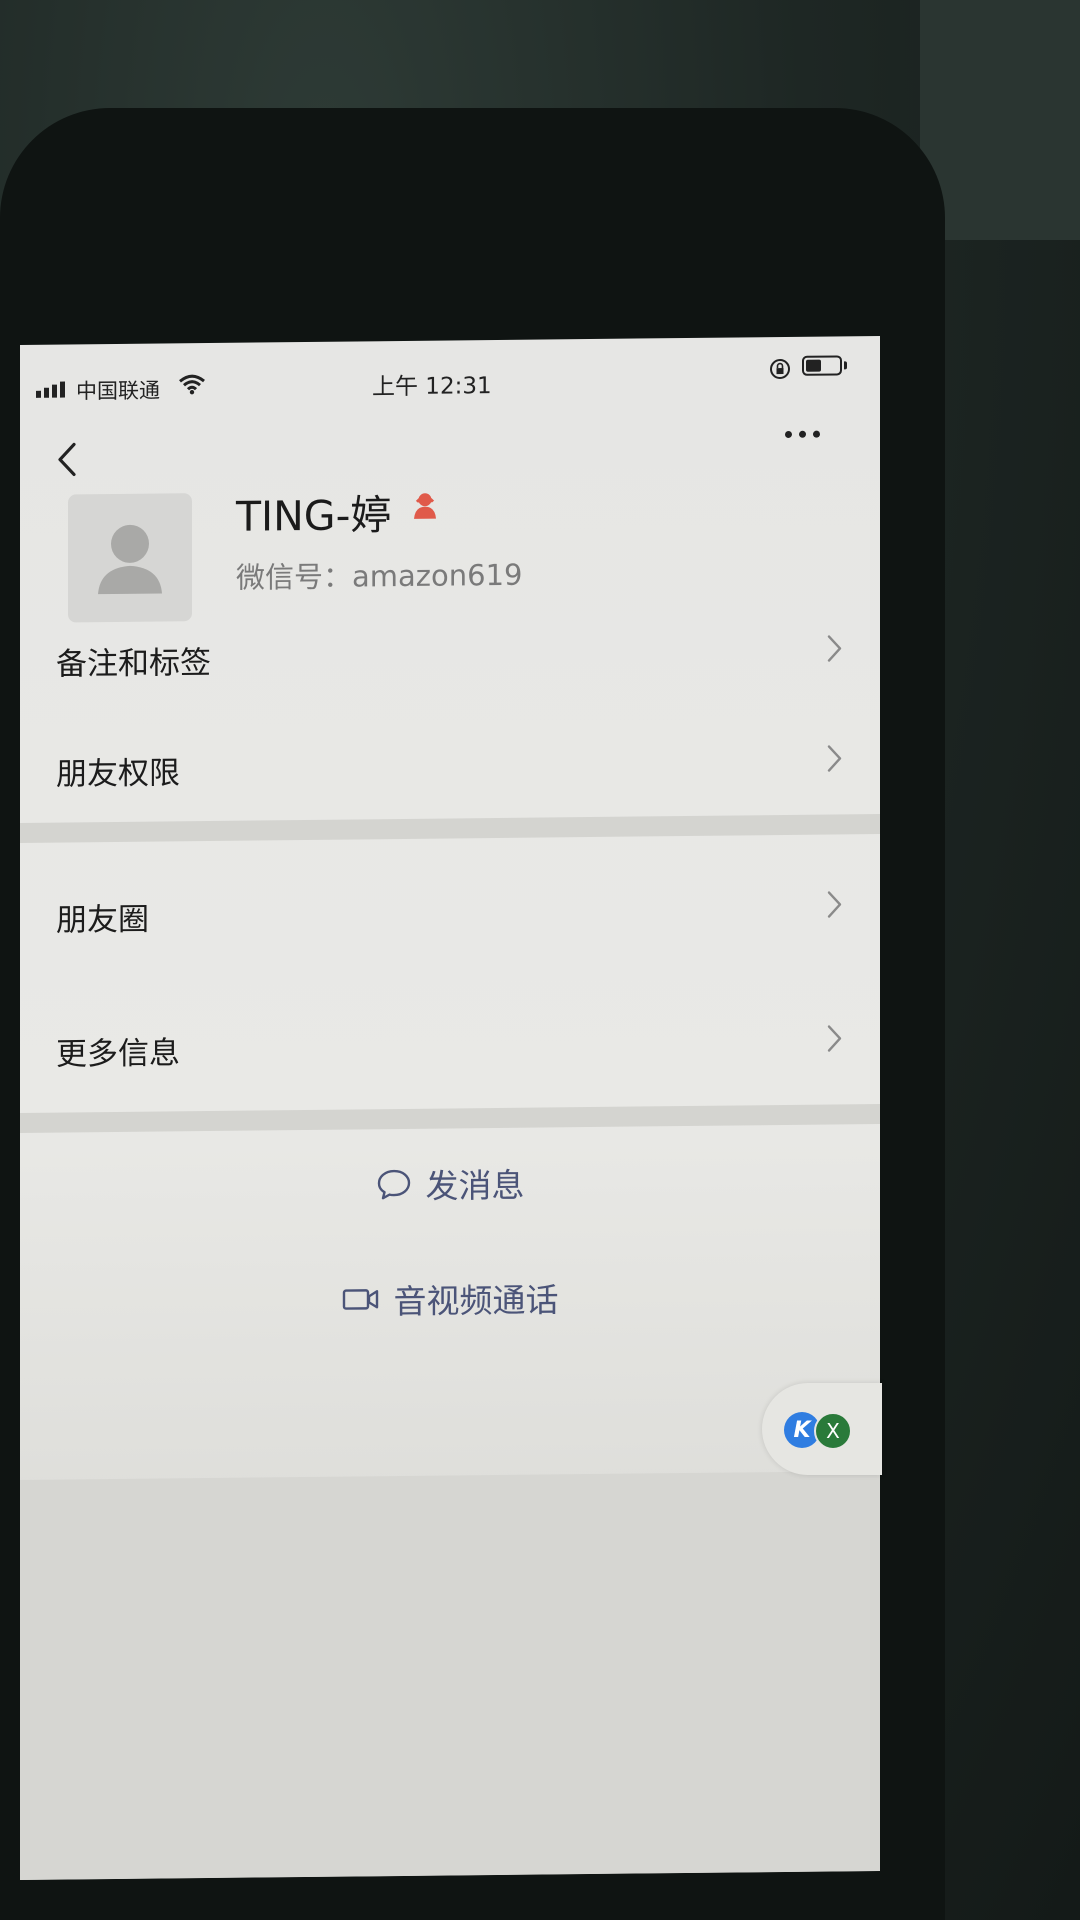 The image size is (1080, 1920). I want to click on chevron-left-icon, so click(67, 459).